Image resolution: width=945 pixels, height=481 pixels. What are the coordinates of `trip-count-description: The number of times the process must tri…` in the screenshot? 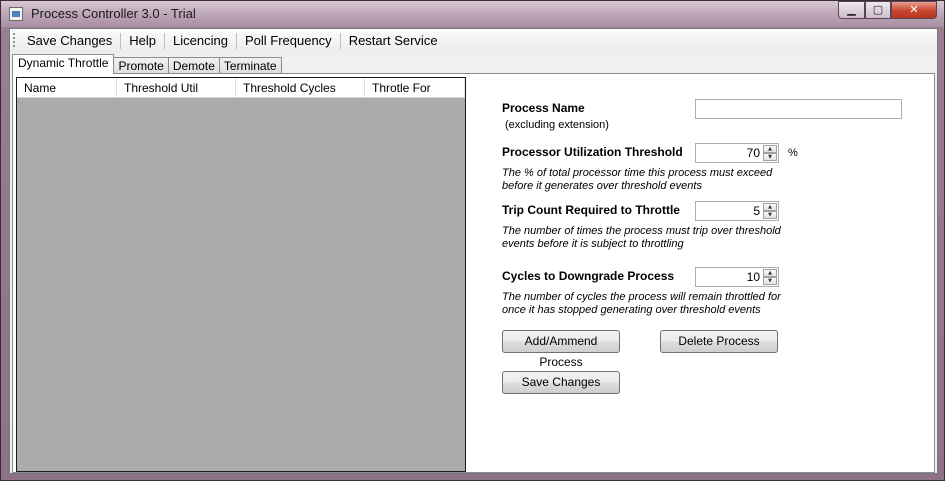 It's located at (641, 237).